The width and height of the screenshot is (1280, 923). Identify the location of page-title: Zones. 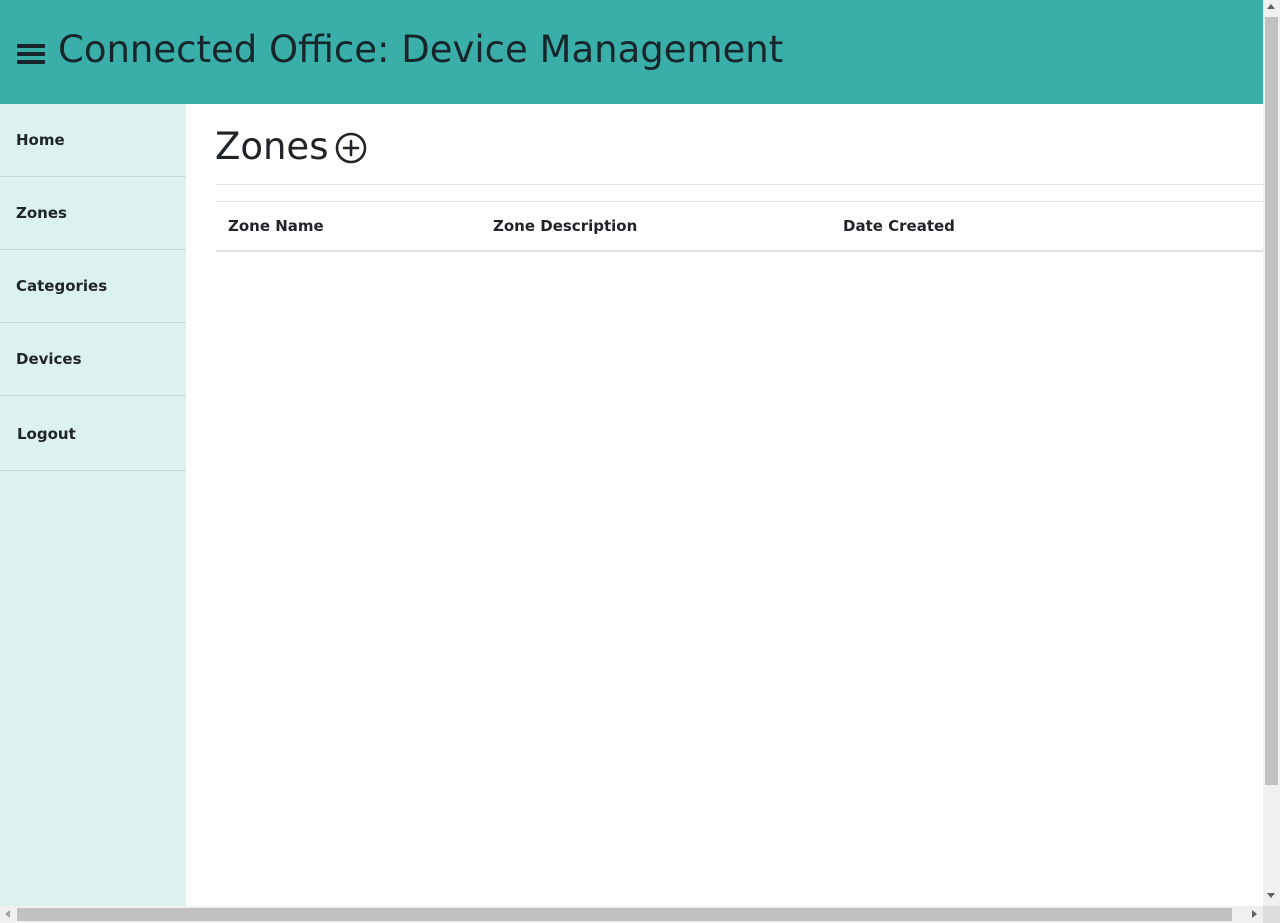
(272, 146).